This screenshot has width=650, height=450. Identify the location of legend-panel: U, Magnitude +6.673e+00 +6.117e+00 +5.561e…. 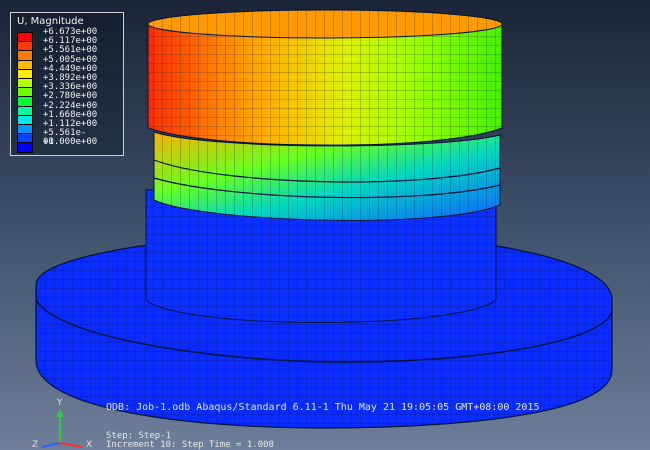
(67, 84).